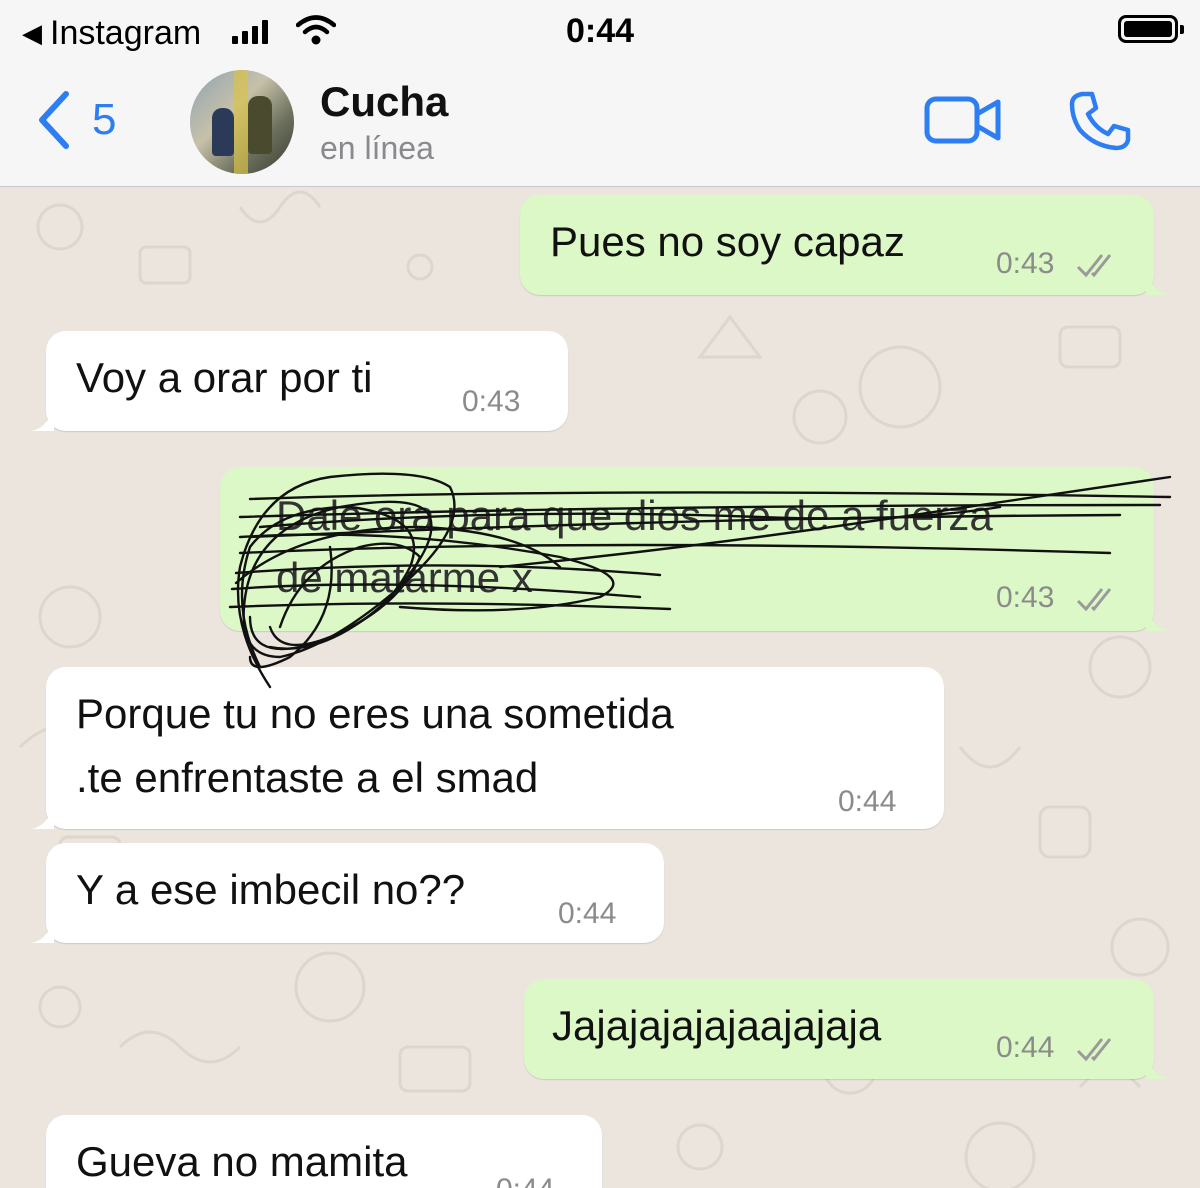  What do you see at coordinates (963, 120) in the screenshot?
I see `video-call-icon` at bounding box center [963, 120].